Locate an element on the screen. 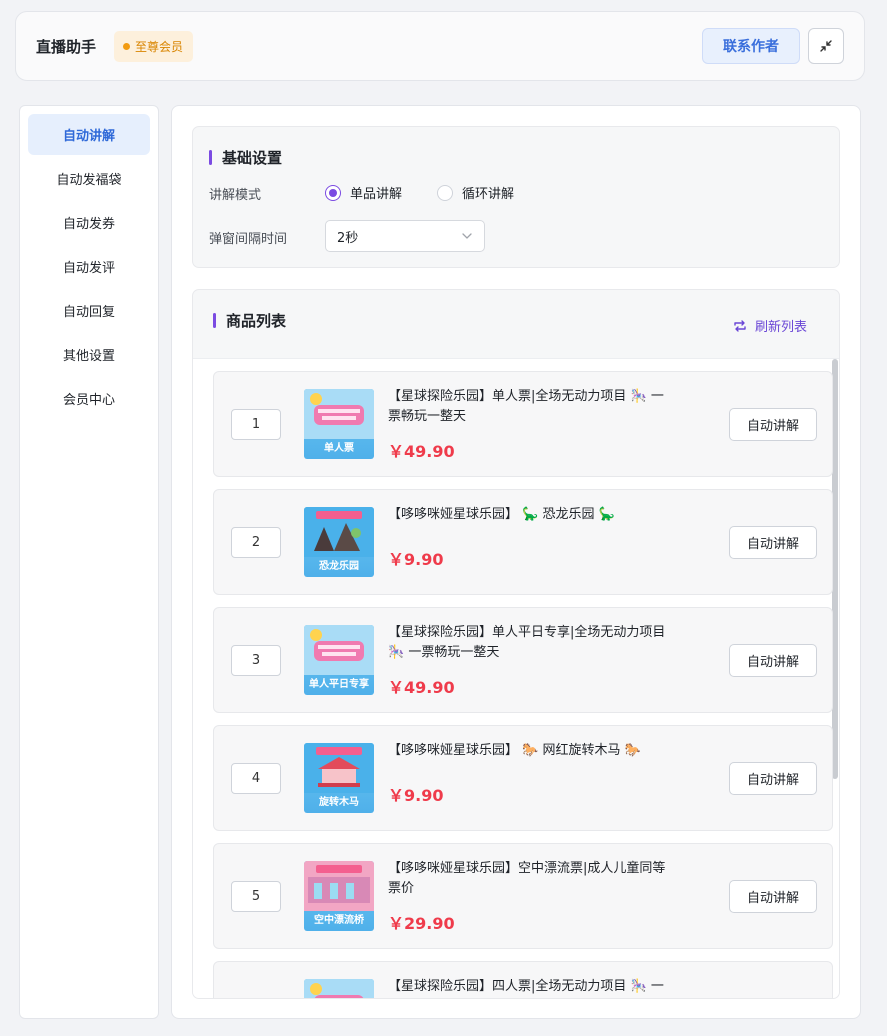  radio-checked-icon is located at coordinates (333, 192).